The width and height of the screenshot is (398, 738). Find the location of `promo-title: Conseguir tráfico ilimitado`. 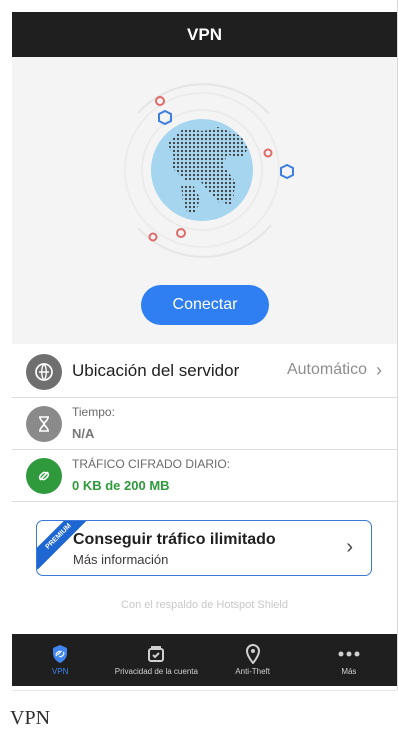

promo-title: Conseguir tráfico ilimitado is located at coordinates (174, 539).